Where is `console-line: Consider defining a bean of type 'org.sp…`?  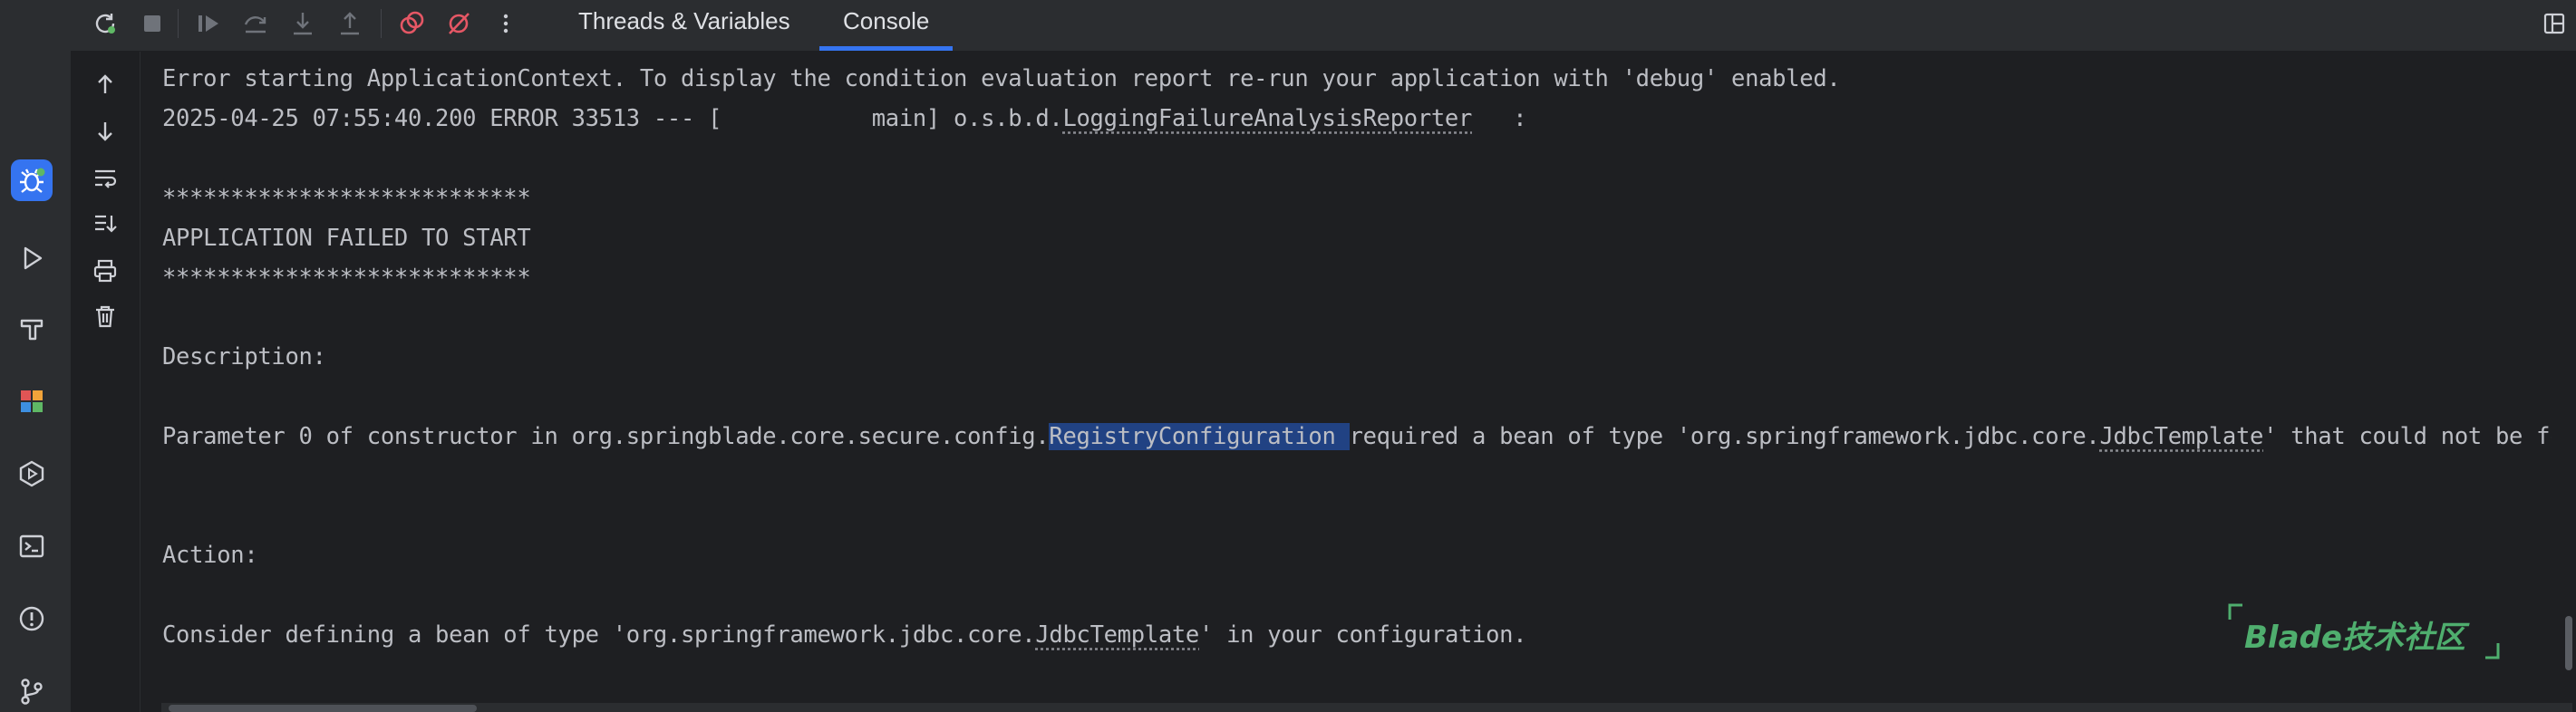
console-line: Consider defining a bean of type 'org.sp… is located at coordinates (844, 635).